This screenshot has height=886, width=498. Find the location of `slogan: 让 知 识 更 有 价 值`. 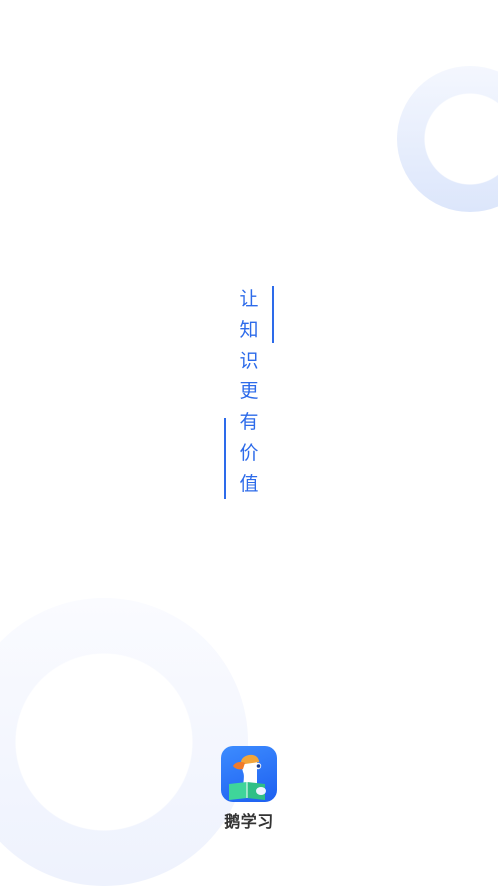

slogan: 让 知 识 更 有 价 值 is located at coordinates (249, 392).